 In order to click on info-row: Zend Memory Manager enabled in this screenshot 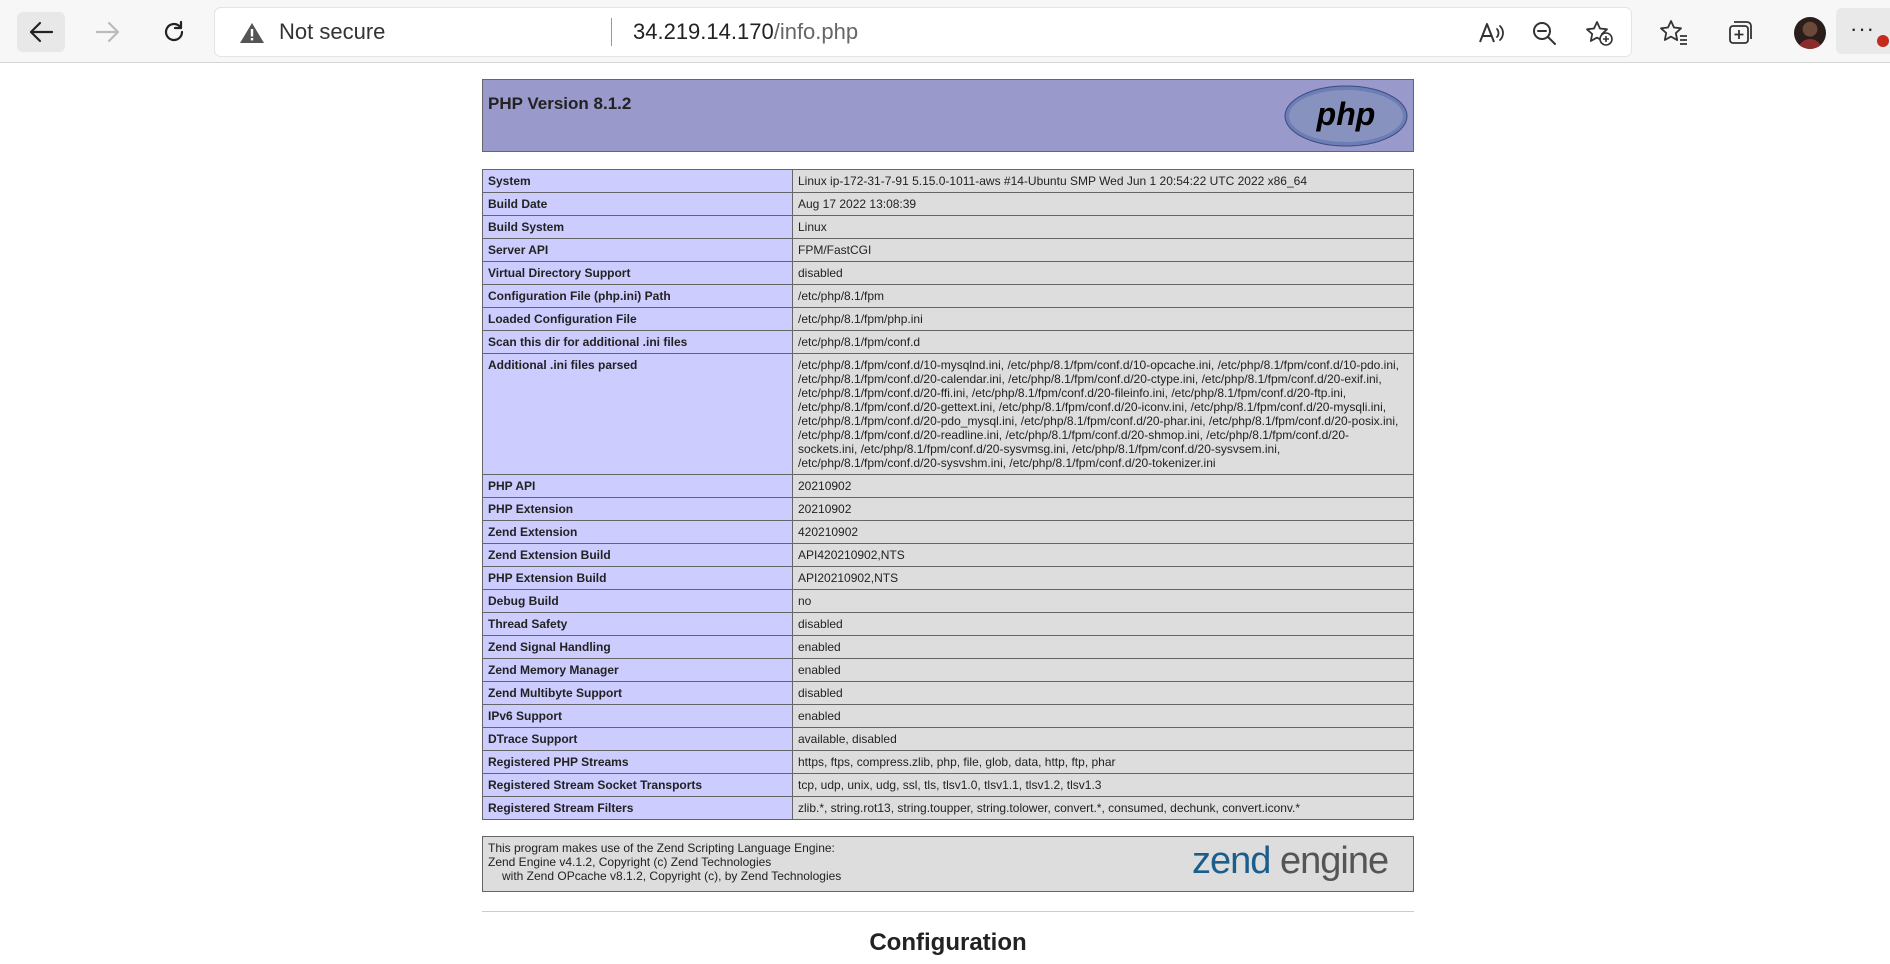, I will do `click(948, 670)`.